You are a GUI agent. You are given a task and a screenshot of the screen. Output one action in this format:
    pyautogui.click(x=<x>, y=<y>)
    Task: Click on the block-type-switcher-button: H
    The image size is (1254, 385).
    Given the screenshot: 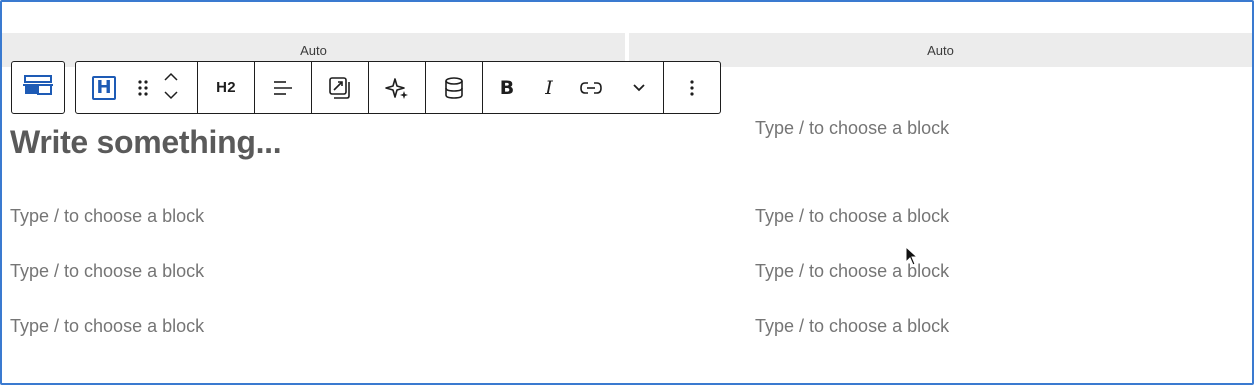 What is the action you would take?
    pyautogui.click(x=104, y=87)
    